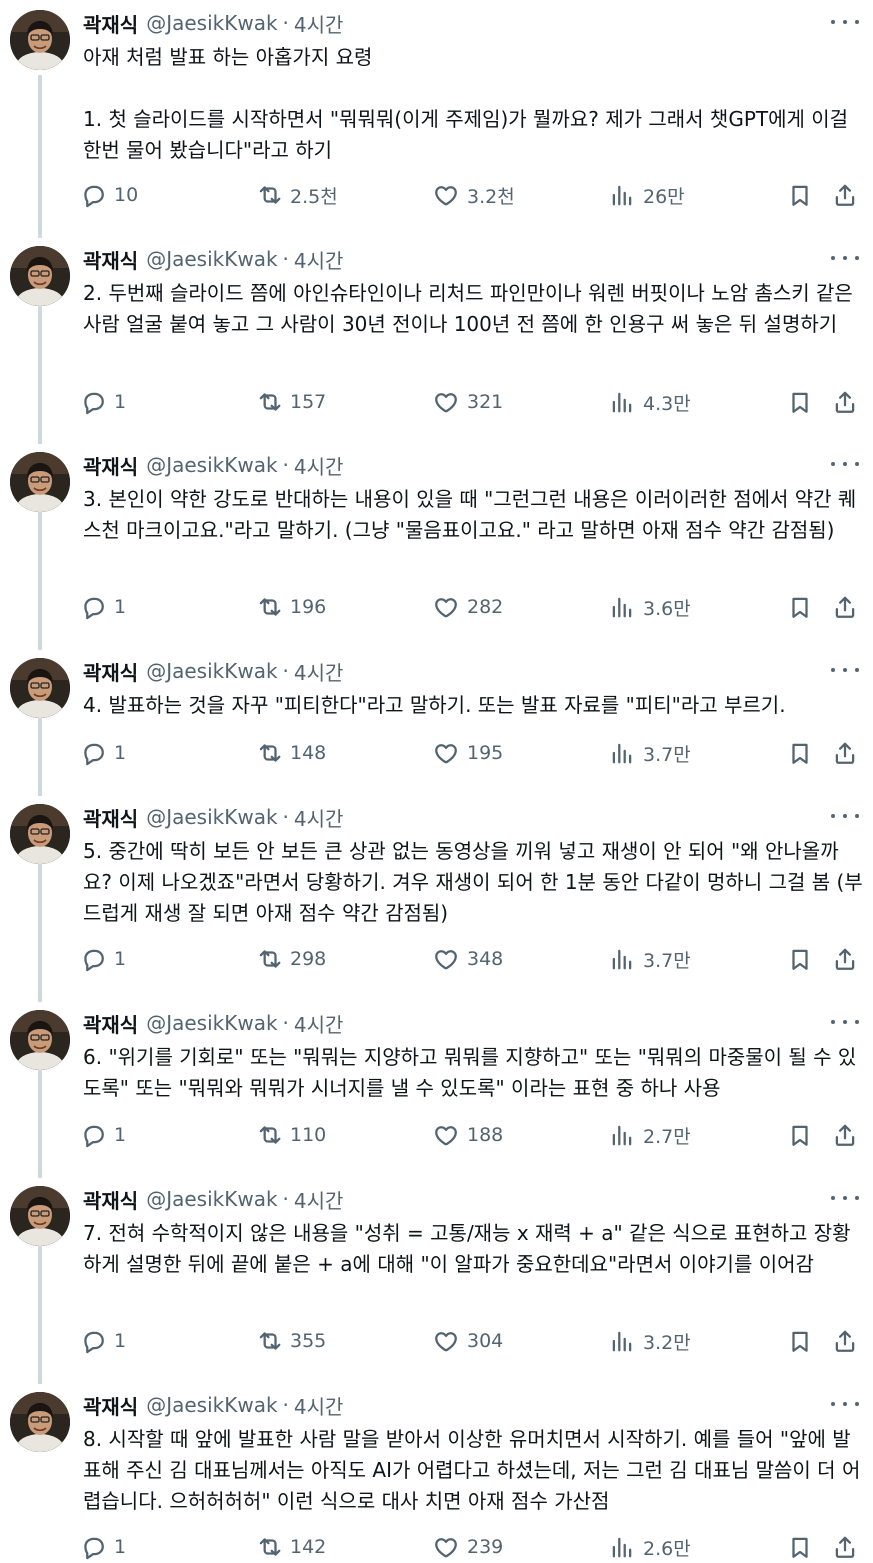 This screenshot has width=873, height=1563. I want to click on like-button: 188, so click(468, 1135).